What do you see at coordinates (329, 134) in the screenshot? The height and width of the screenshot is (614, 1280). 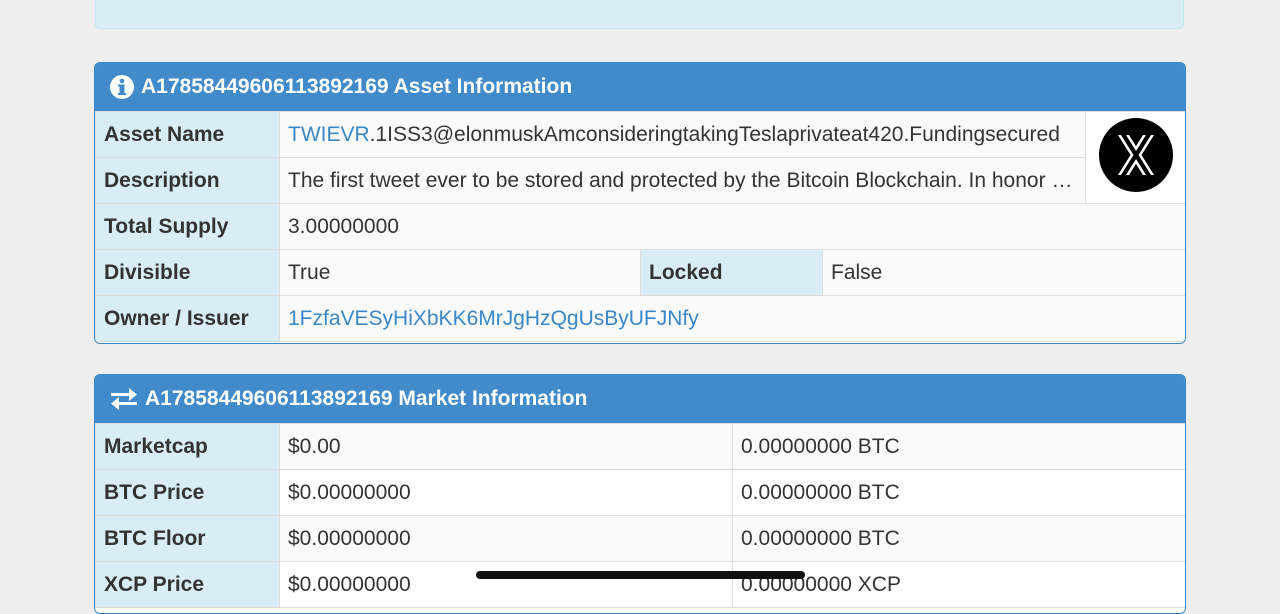 I see `asset-short-name-link: TWIEVR` at bounding box center [329, 134].